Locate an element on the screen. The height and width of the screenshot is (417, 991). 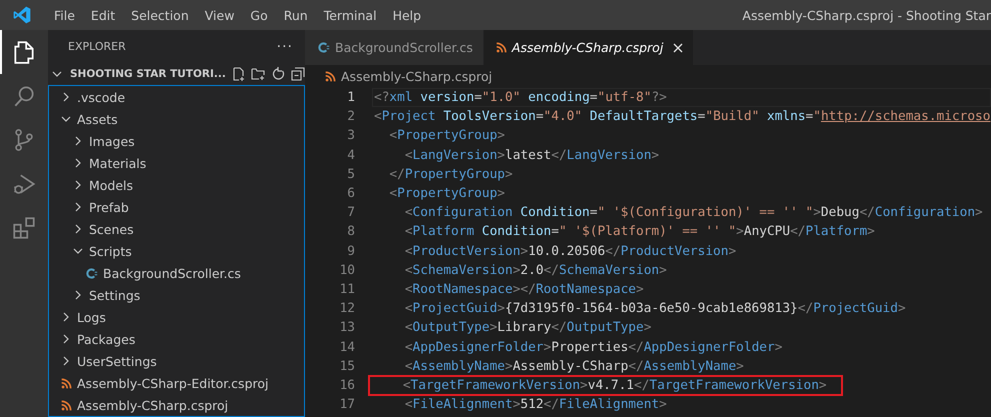
line-number: 7 is located at coordinates (351, 212).